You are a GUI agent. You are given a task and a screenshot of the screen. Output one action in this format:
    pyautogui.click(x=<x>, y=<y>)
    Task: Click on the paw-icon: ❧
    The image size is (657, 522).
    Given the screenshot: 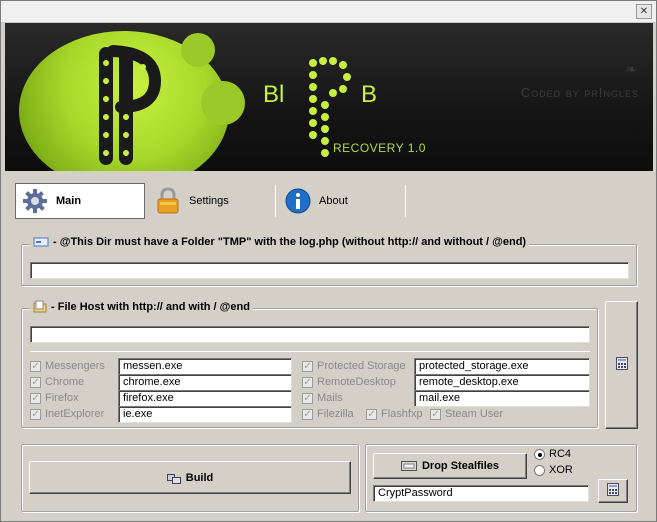 What is the action you would take?
    pyautogui.click(x=631, y=69)
    